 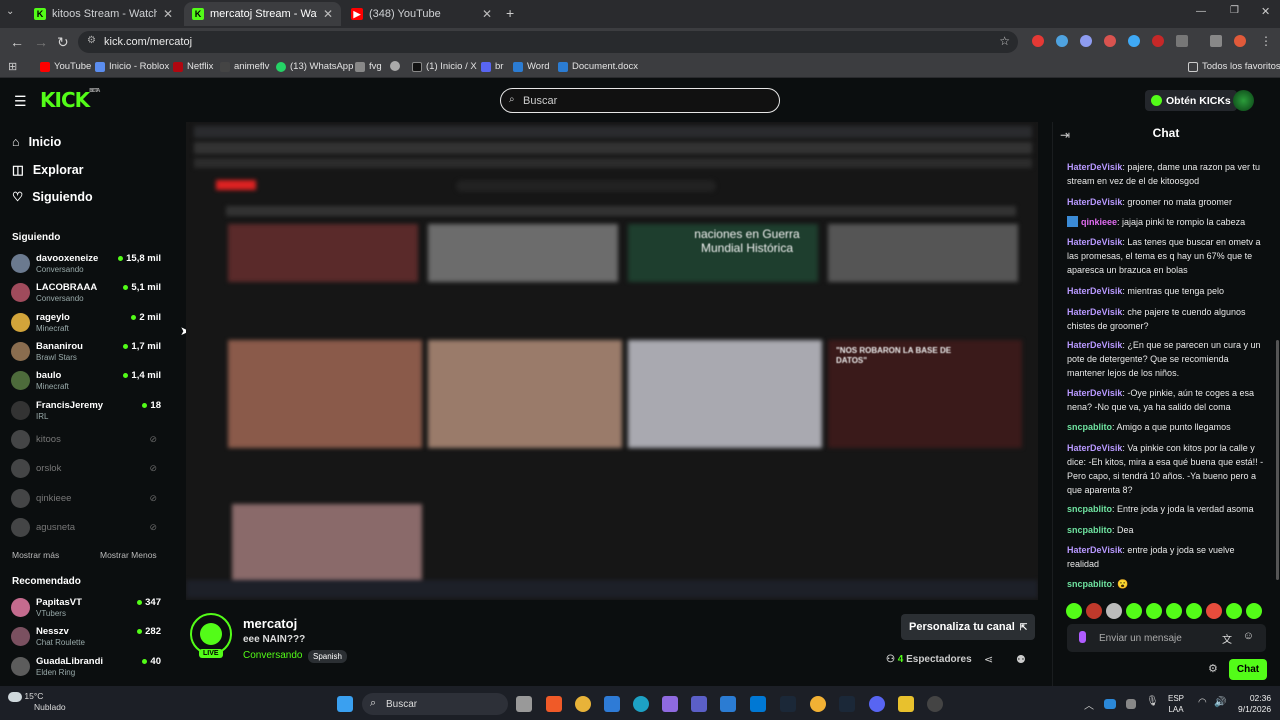 I want to click on brave-icon, so click(x=554, y=704).